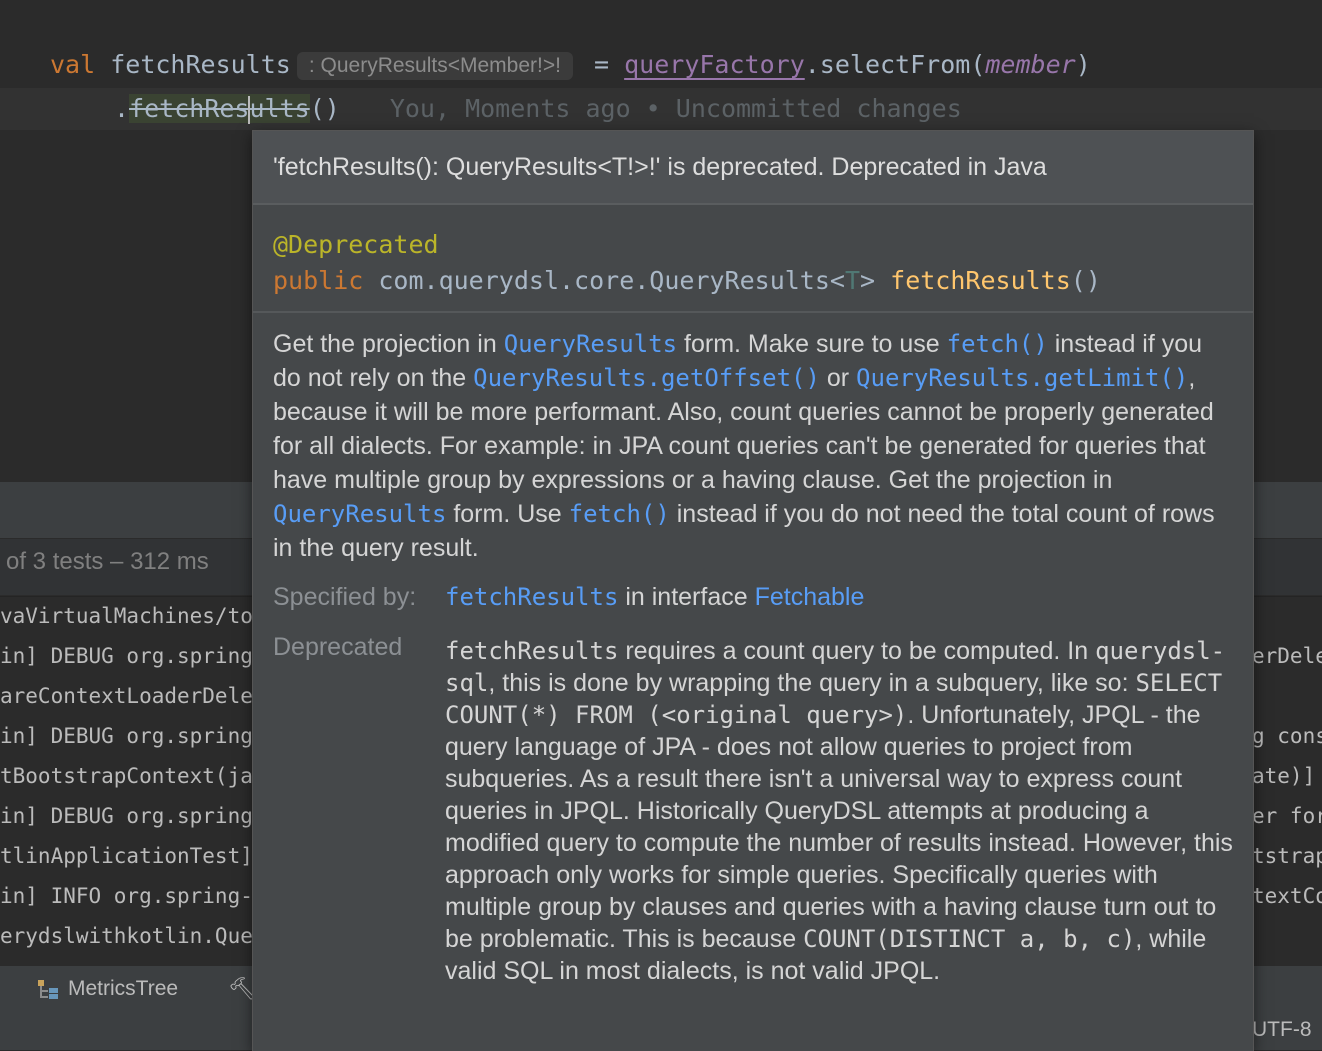  I want to click on console-line-right: er for, so click(1287, 816).